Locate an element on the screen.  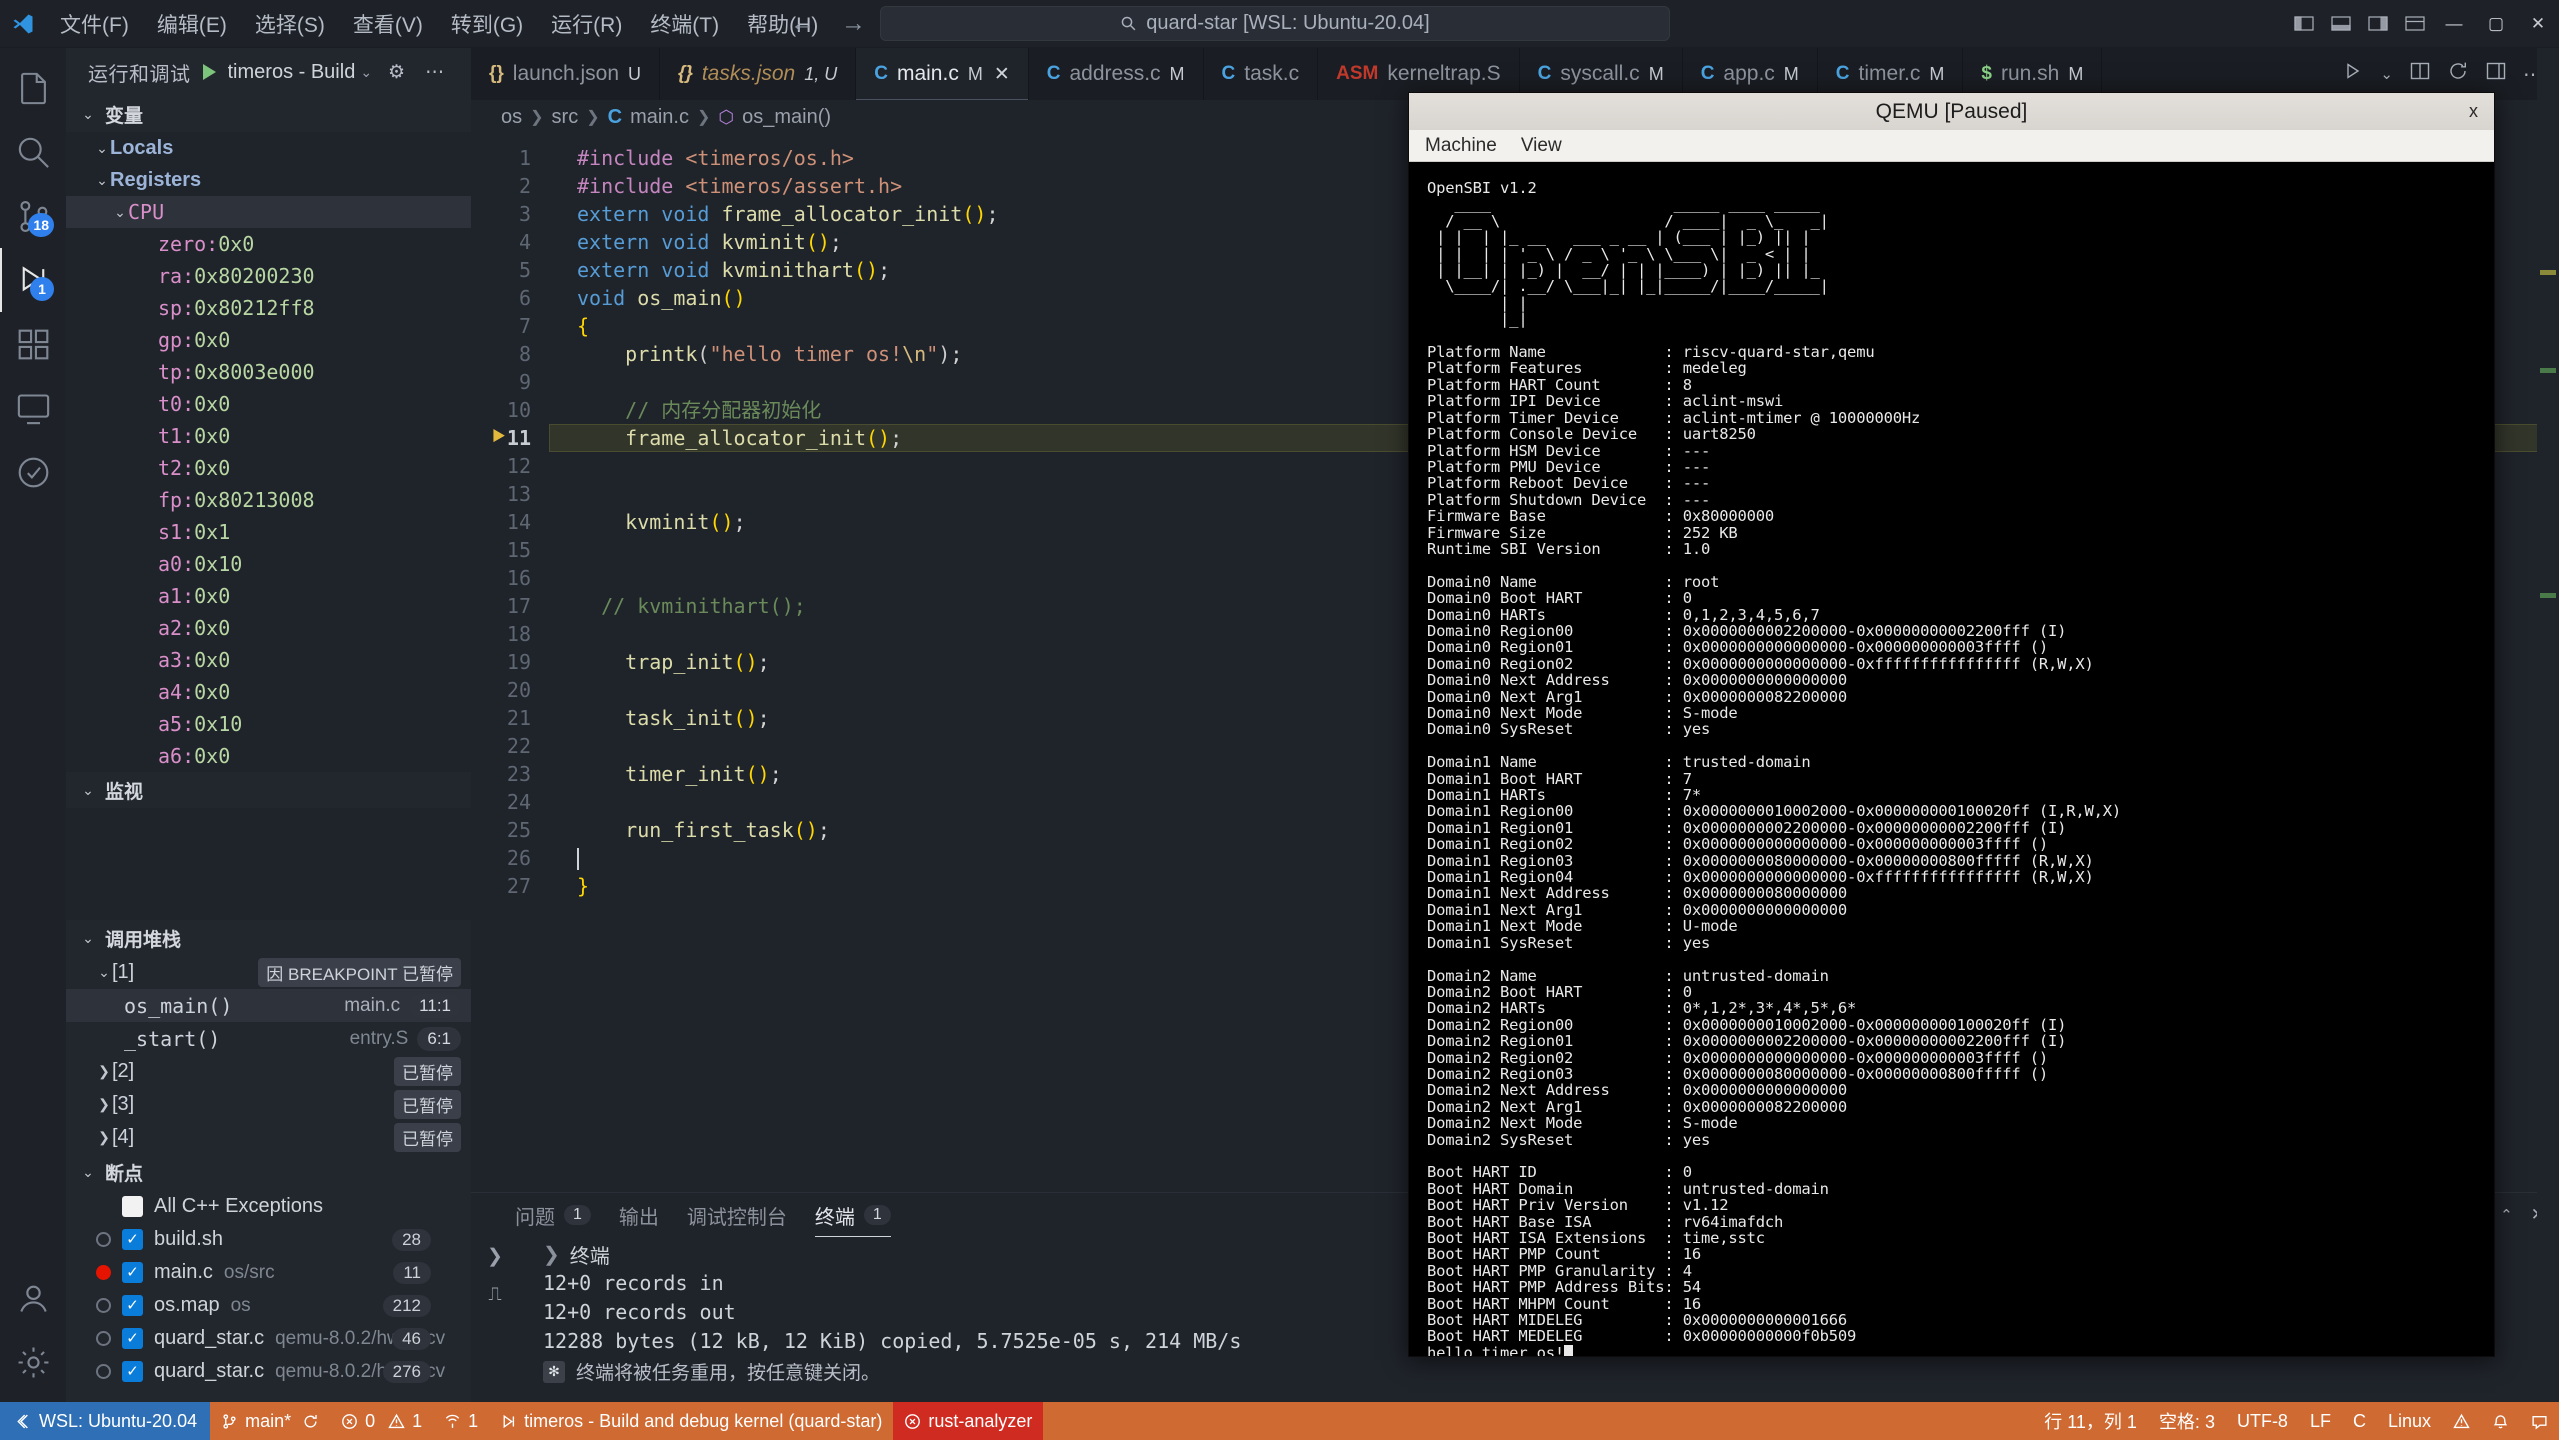
callstack-thread: ⌄ [1] 因 BREAKPOINT 已暂停 is located at coordinates (268, 972).